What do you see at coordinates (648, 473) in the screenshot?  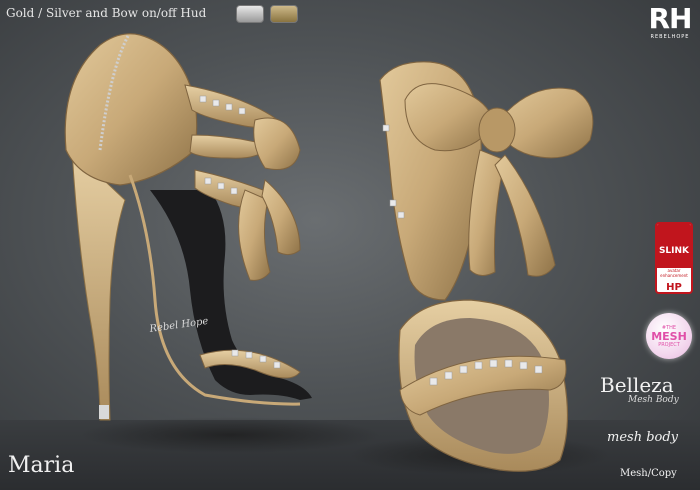 I see `license-text: Mesh/Copy` at bounding box center [648, 473].